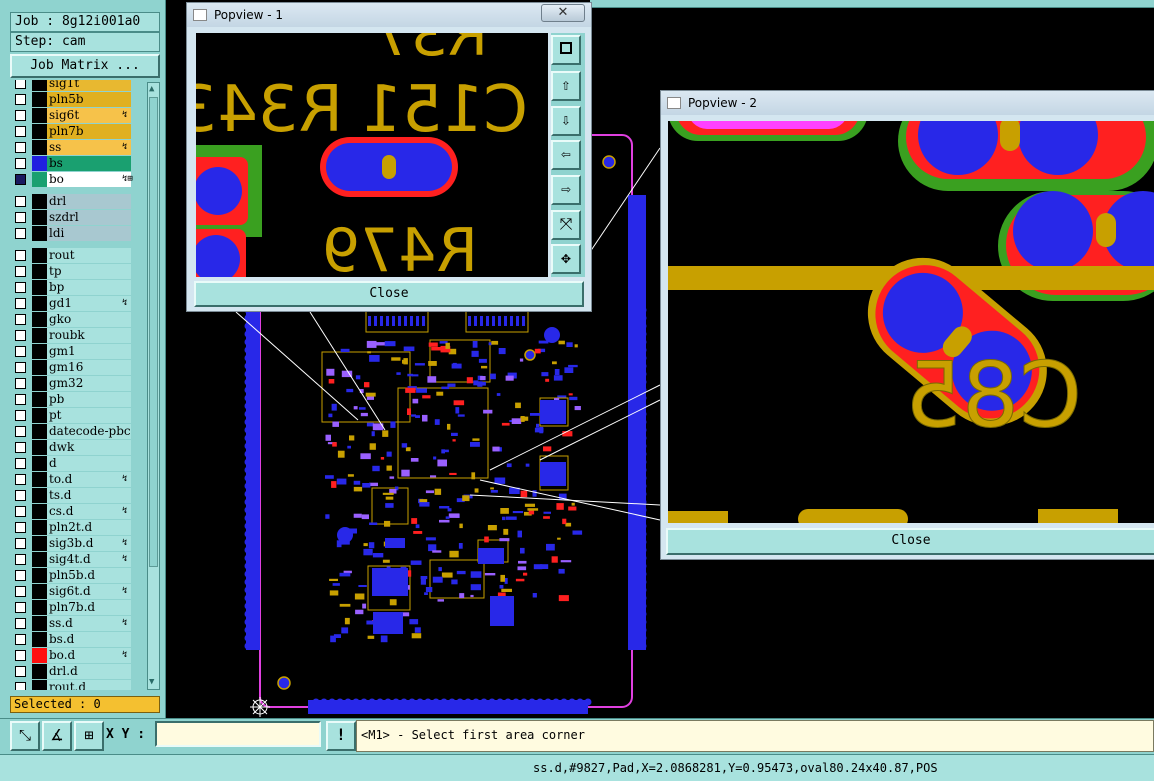  I want to click on layer-name: rout.d, so click(89, 685).